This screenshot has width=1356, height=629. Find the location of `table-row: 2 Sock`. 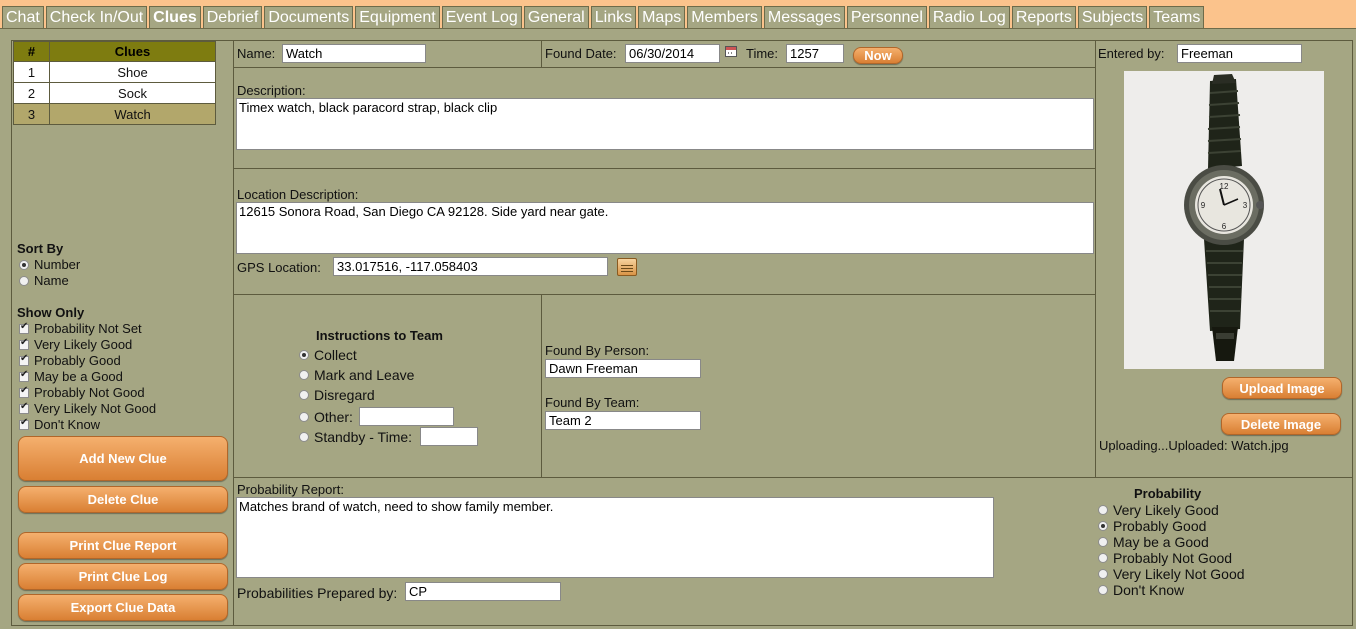

table-row: 2 Sock is located at coordinates (114, 93).